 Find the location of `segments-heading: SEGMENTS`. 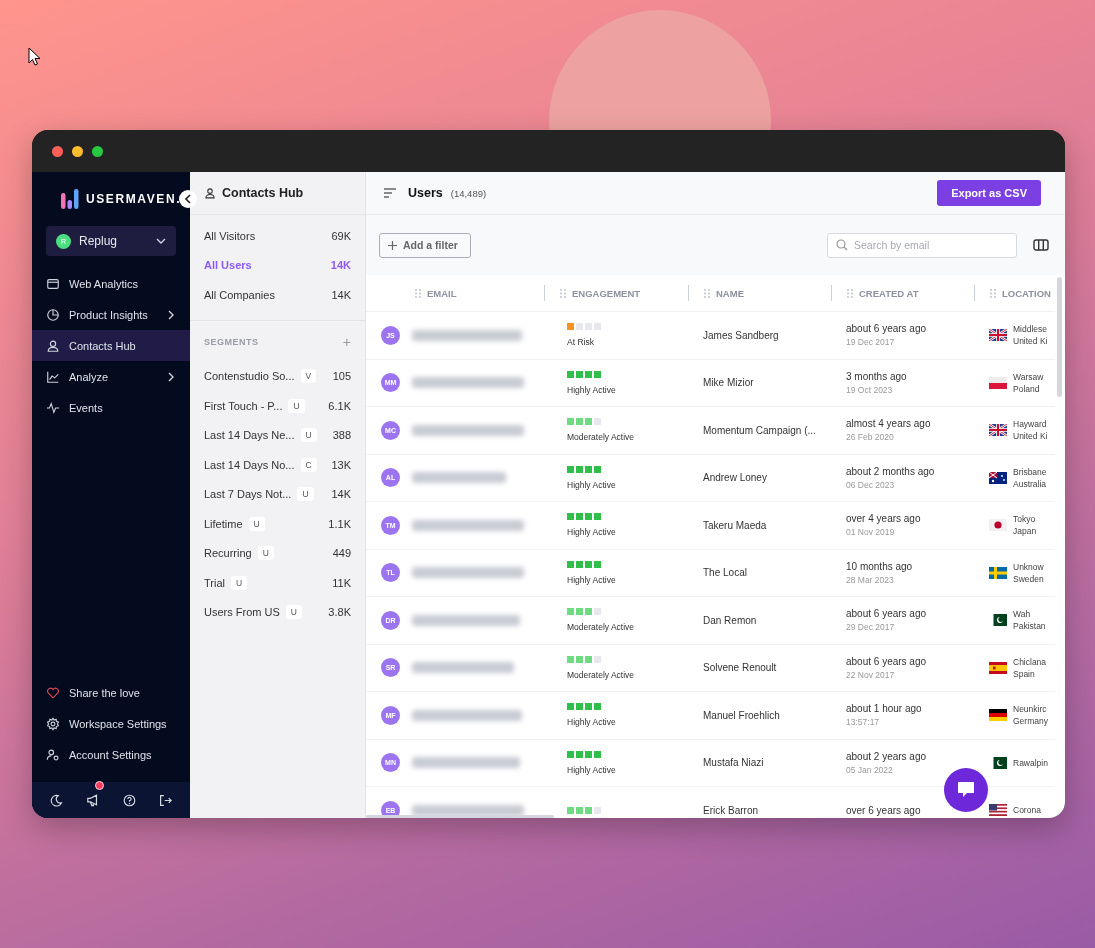

segments-heading: SEGMENTS is located at coordinates (231, 341).